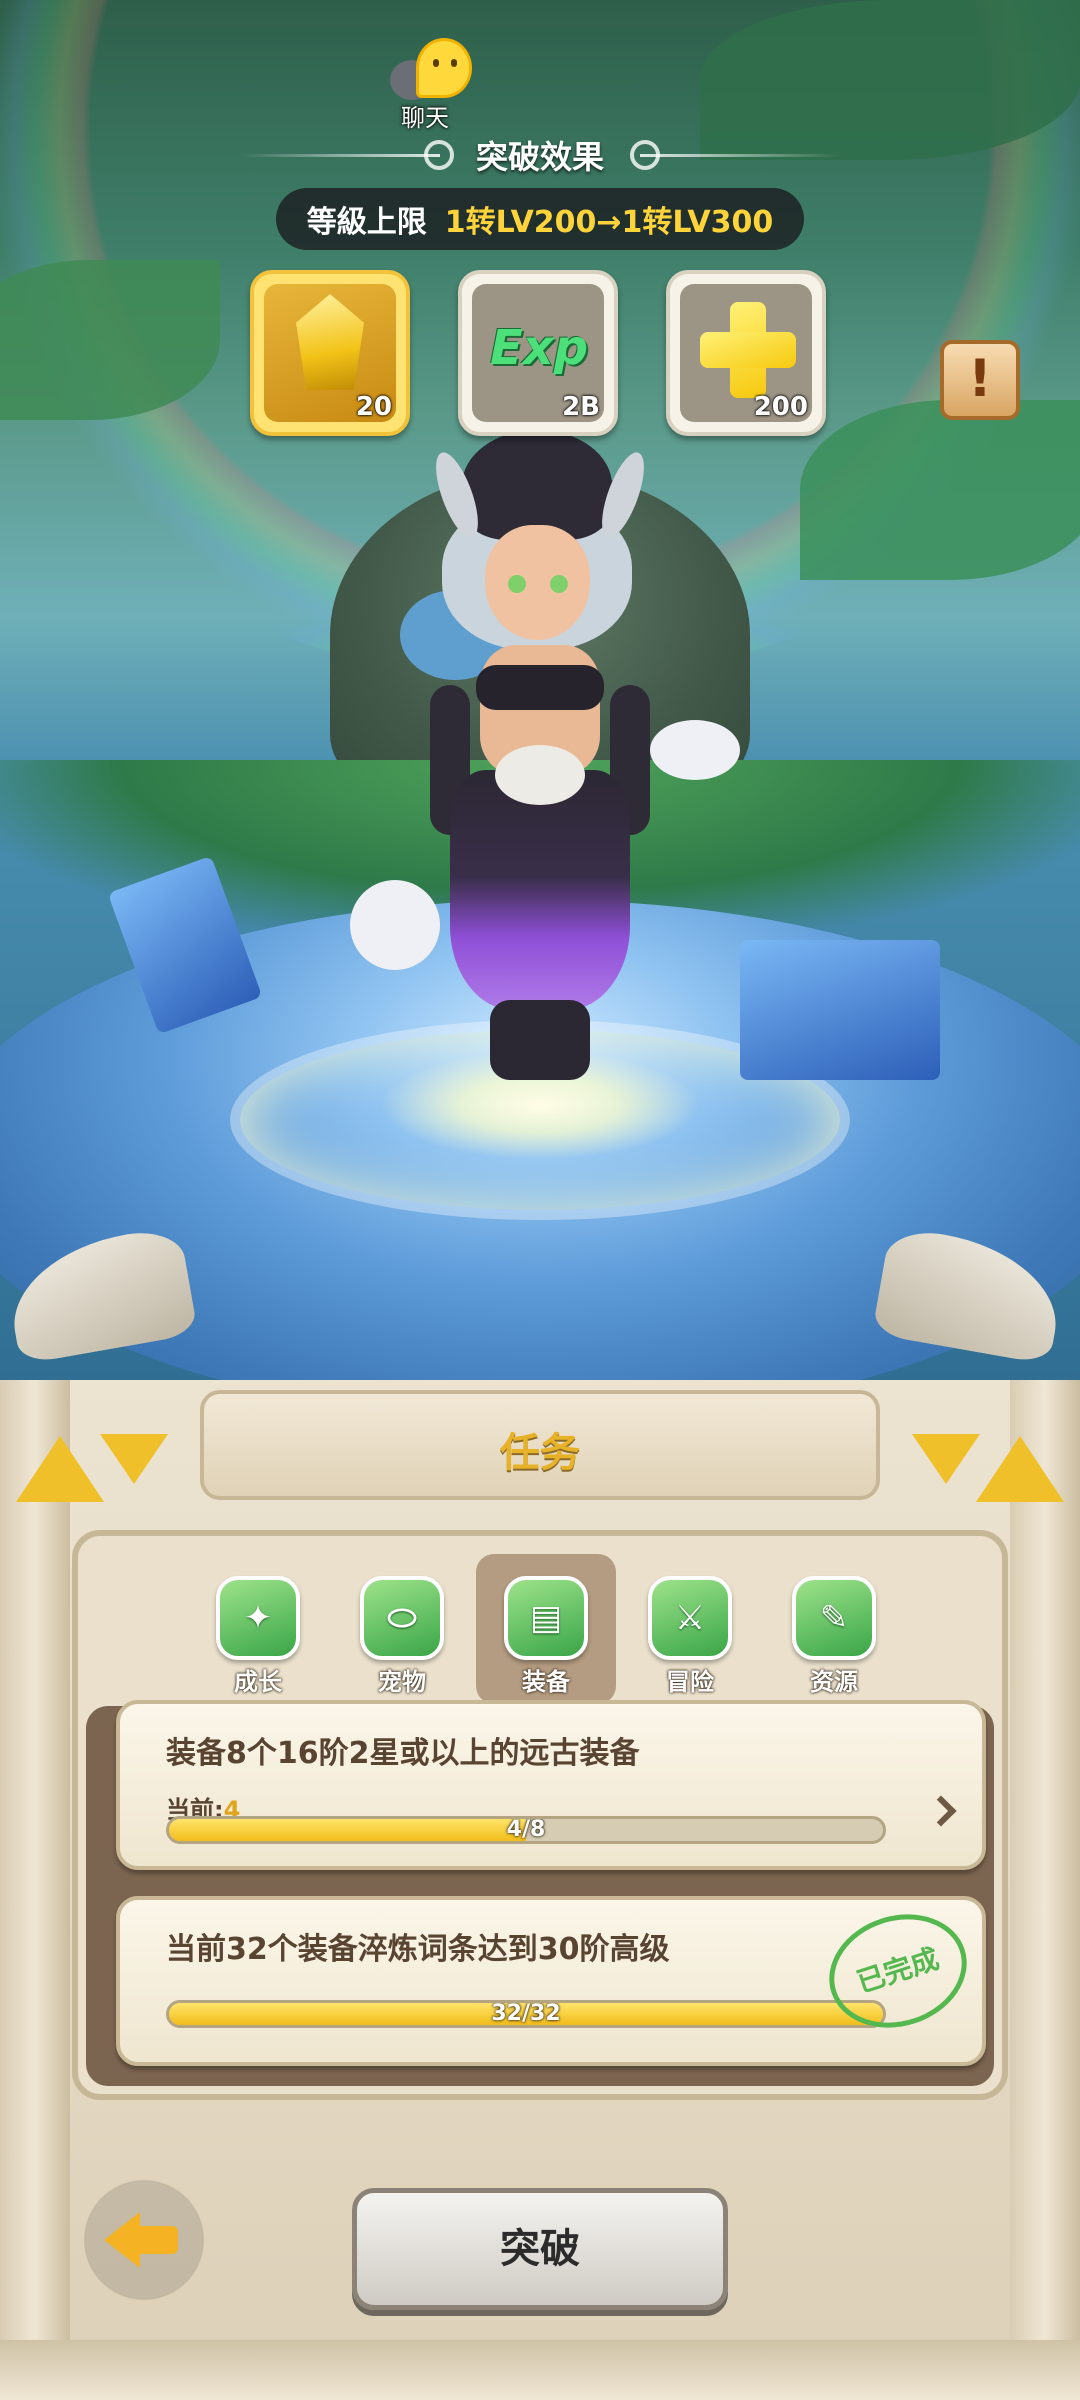  Describe the element at coordinates (690, 1682) in the screenshot. I see `tab-label: 冒险` at that location.